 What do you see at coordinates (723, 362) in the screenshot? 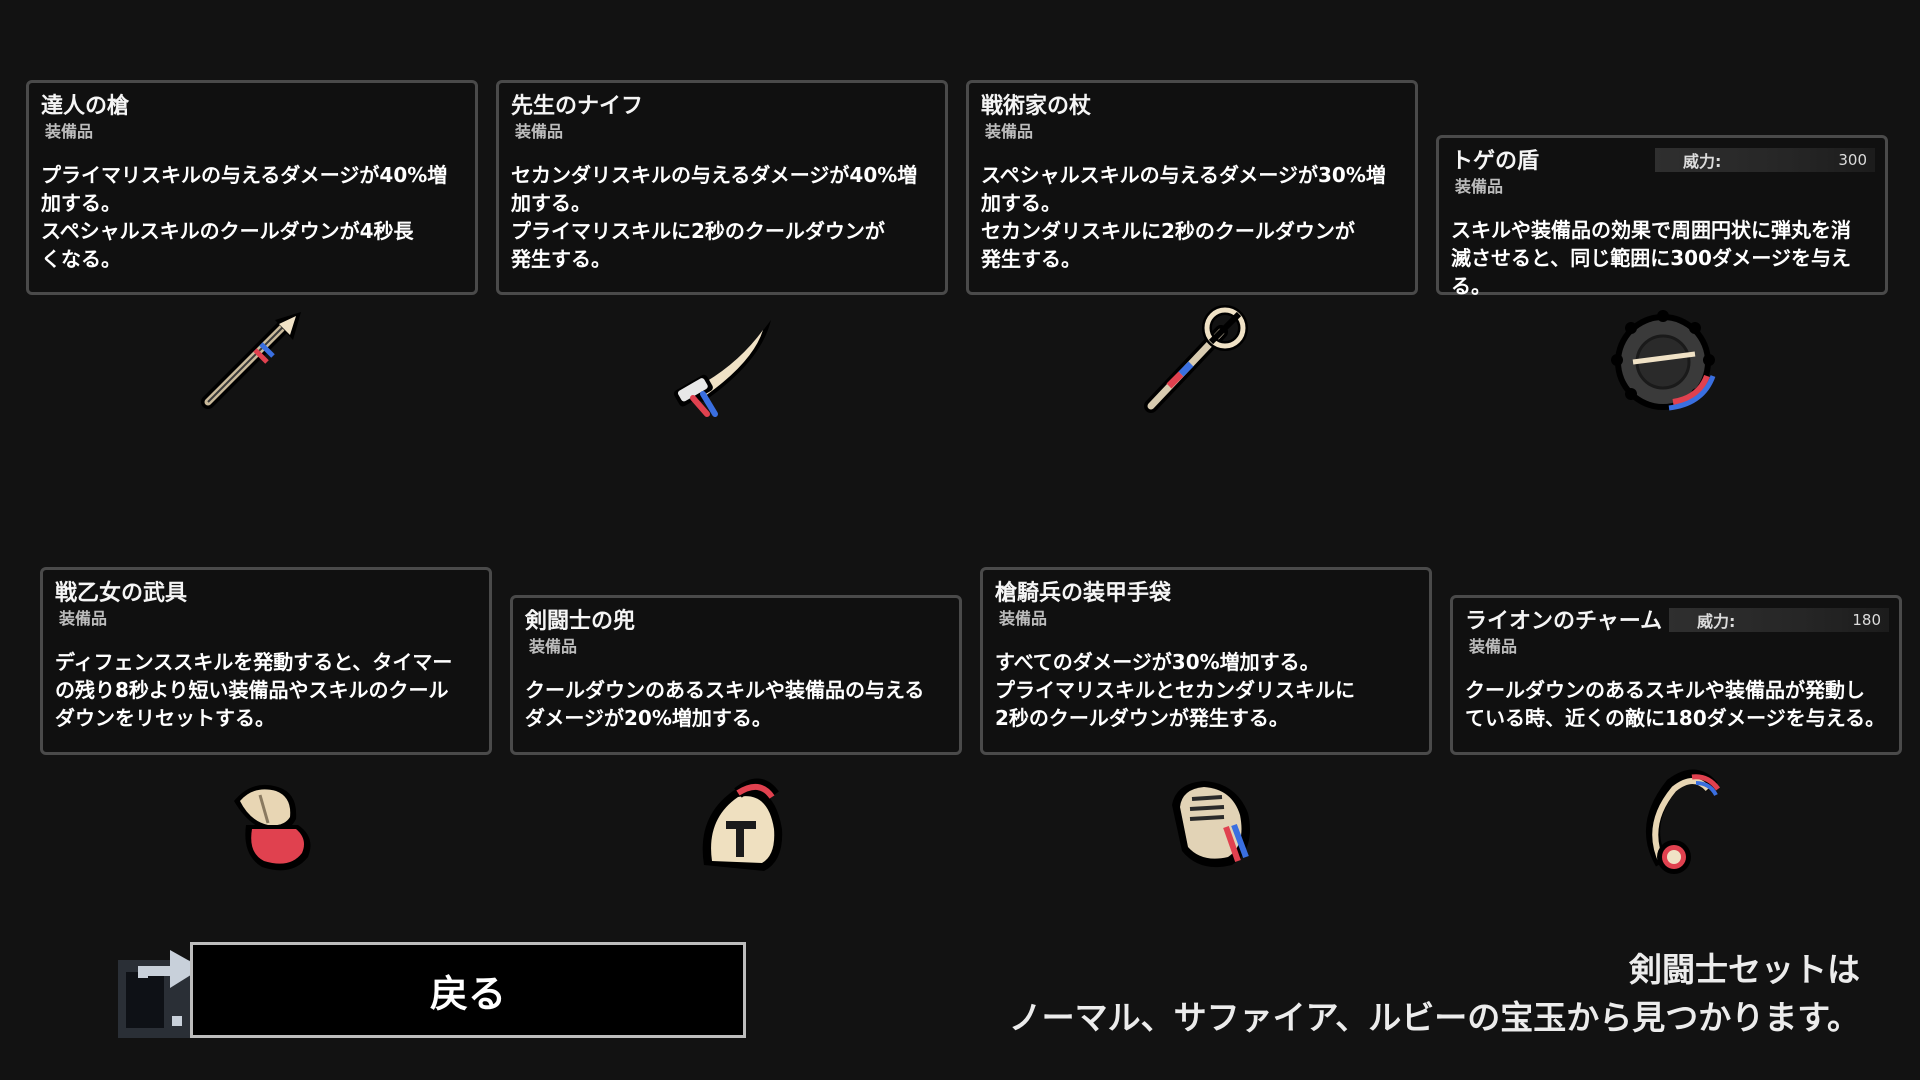
I see `knife-icon` at bounding box center [723, 362].